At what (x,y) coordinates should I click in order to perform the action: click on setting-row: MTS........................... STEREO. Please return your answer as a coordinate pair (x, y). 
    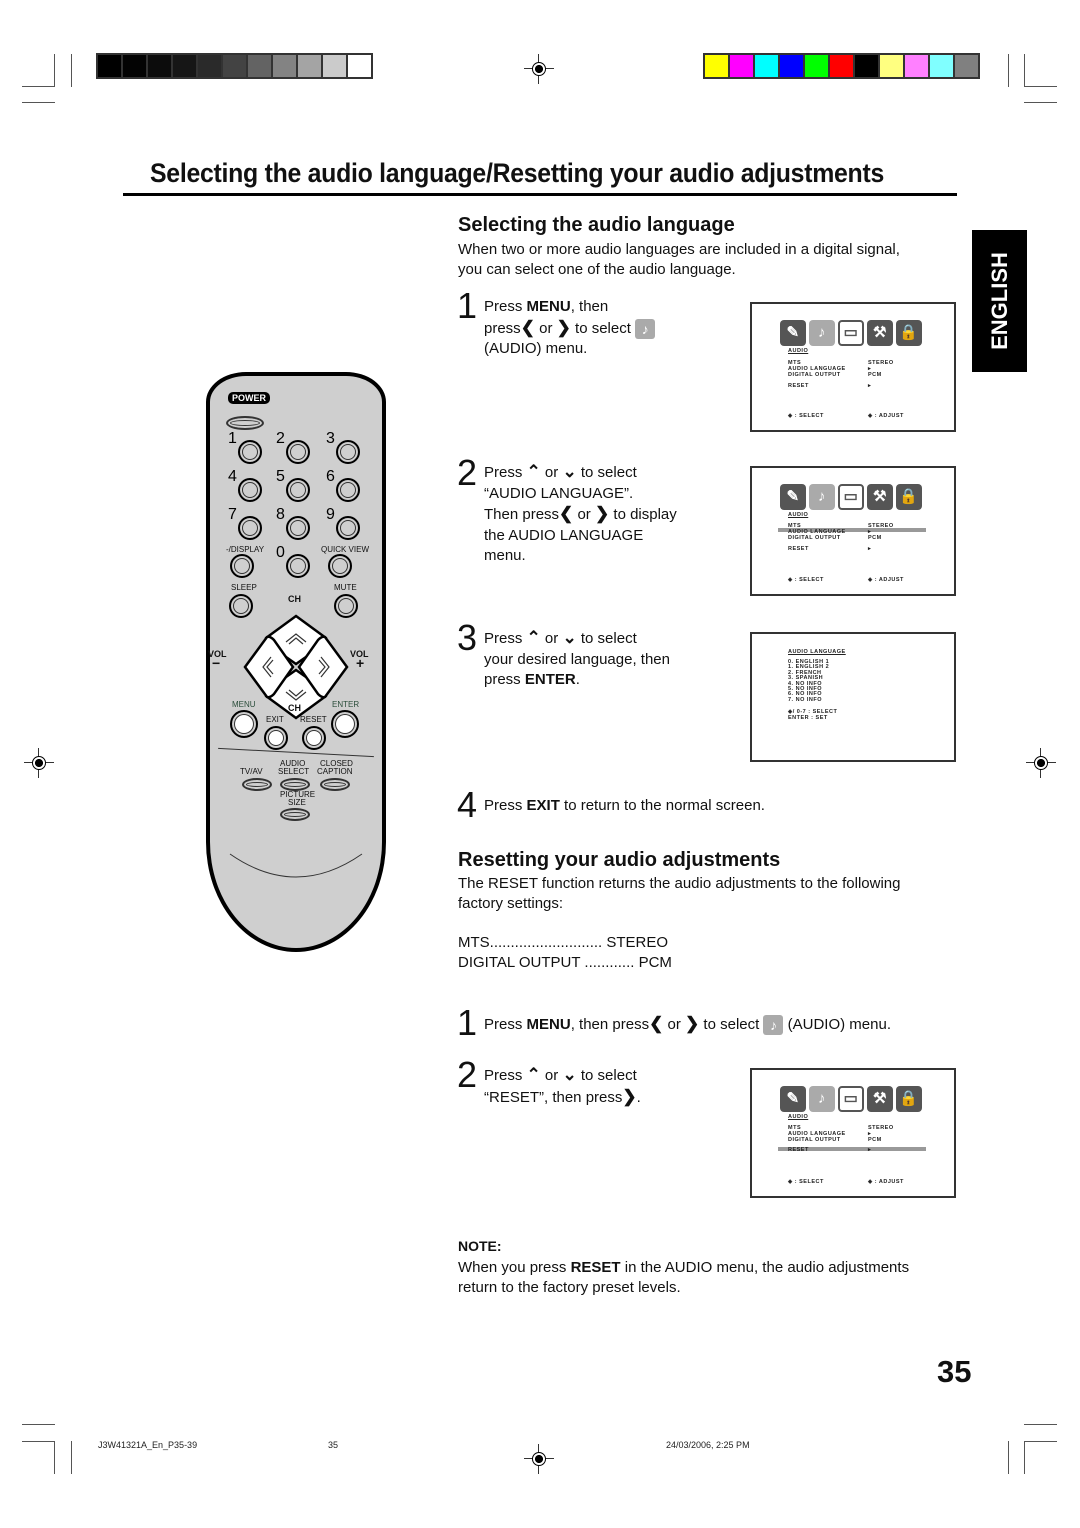
    Looking at the image, I should click on (563, 942).